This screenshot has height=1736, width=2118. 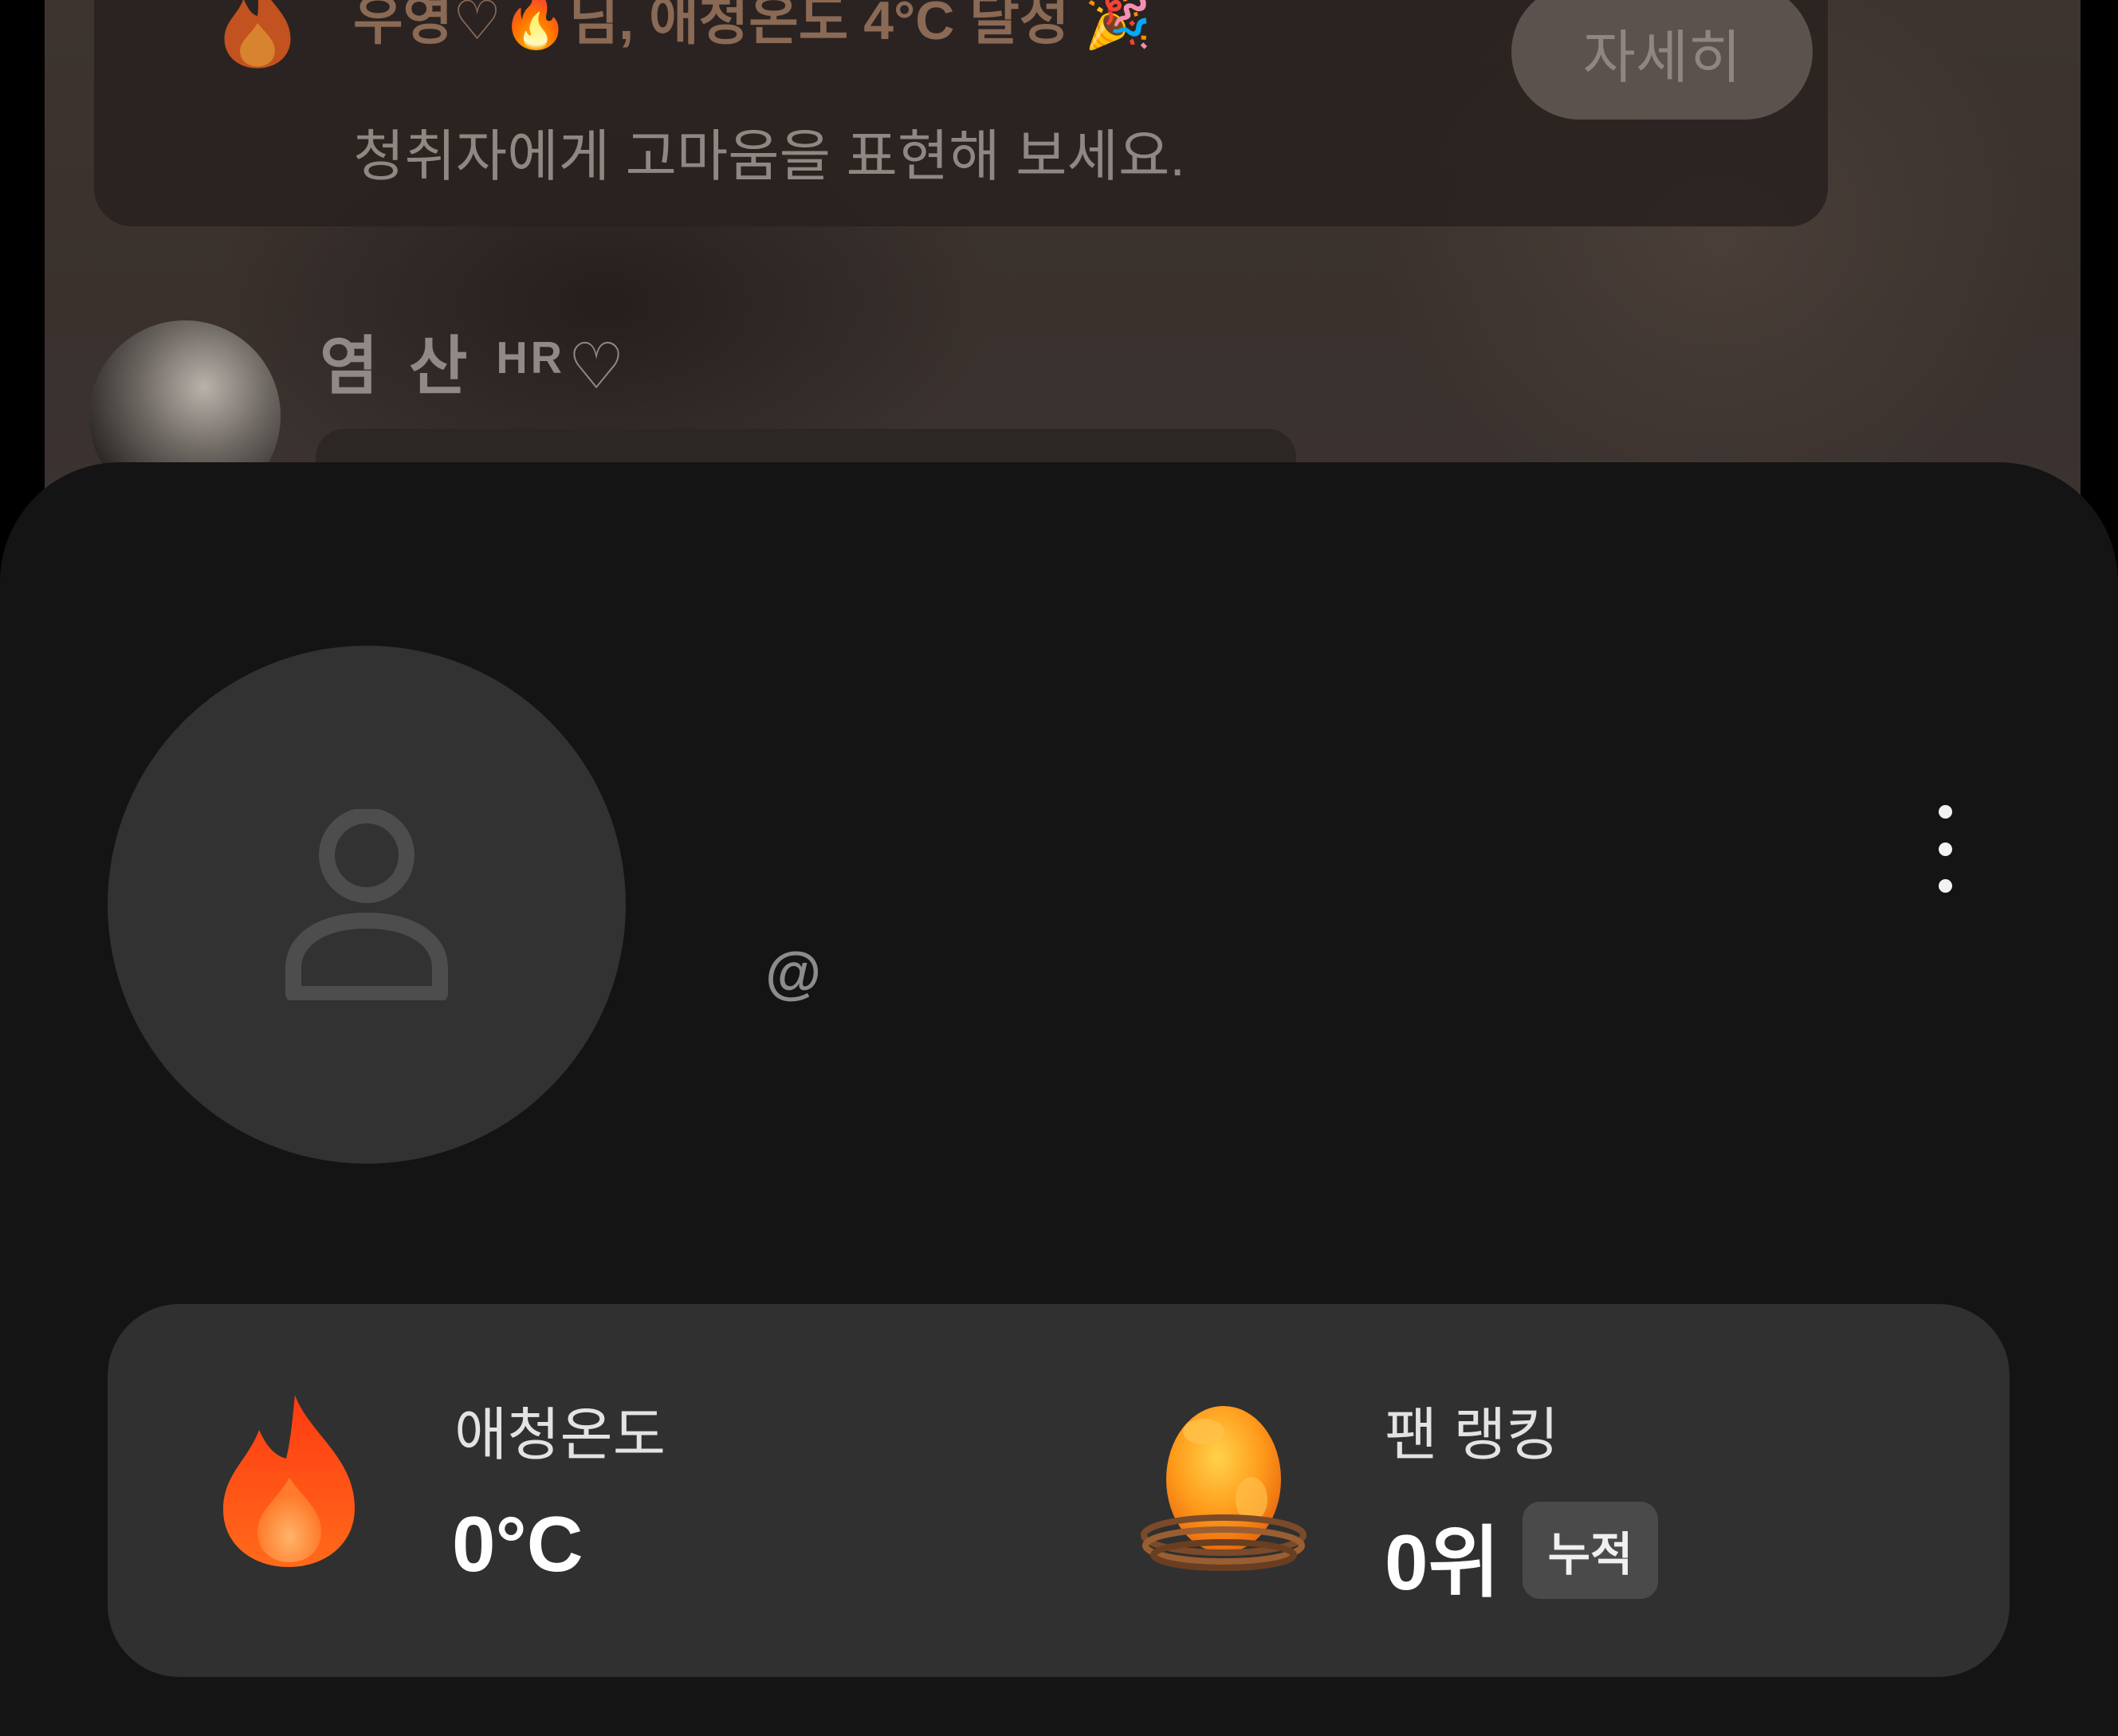 I want to click on person-placeholder-icon, so click(x=366, y=904).